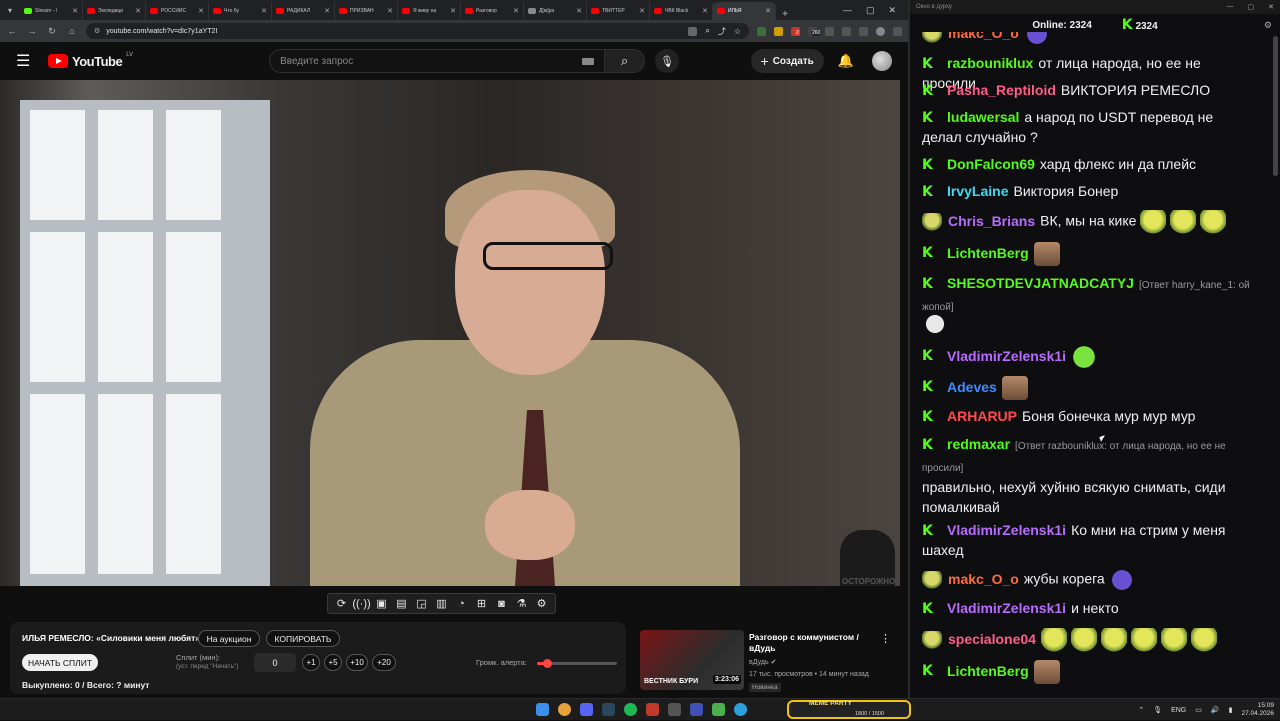  What do you see at coordinates (977, 191) in the screenshot?
I see `chat-username: IrvyLaine` at bounding box center [977, 191].